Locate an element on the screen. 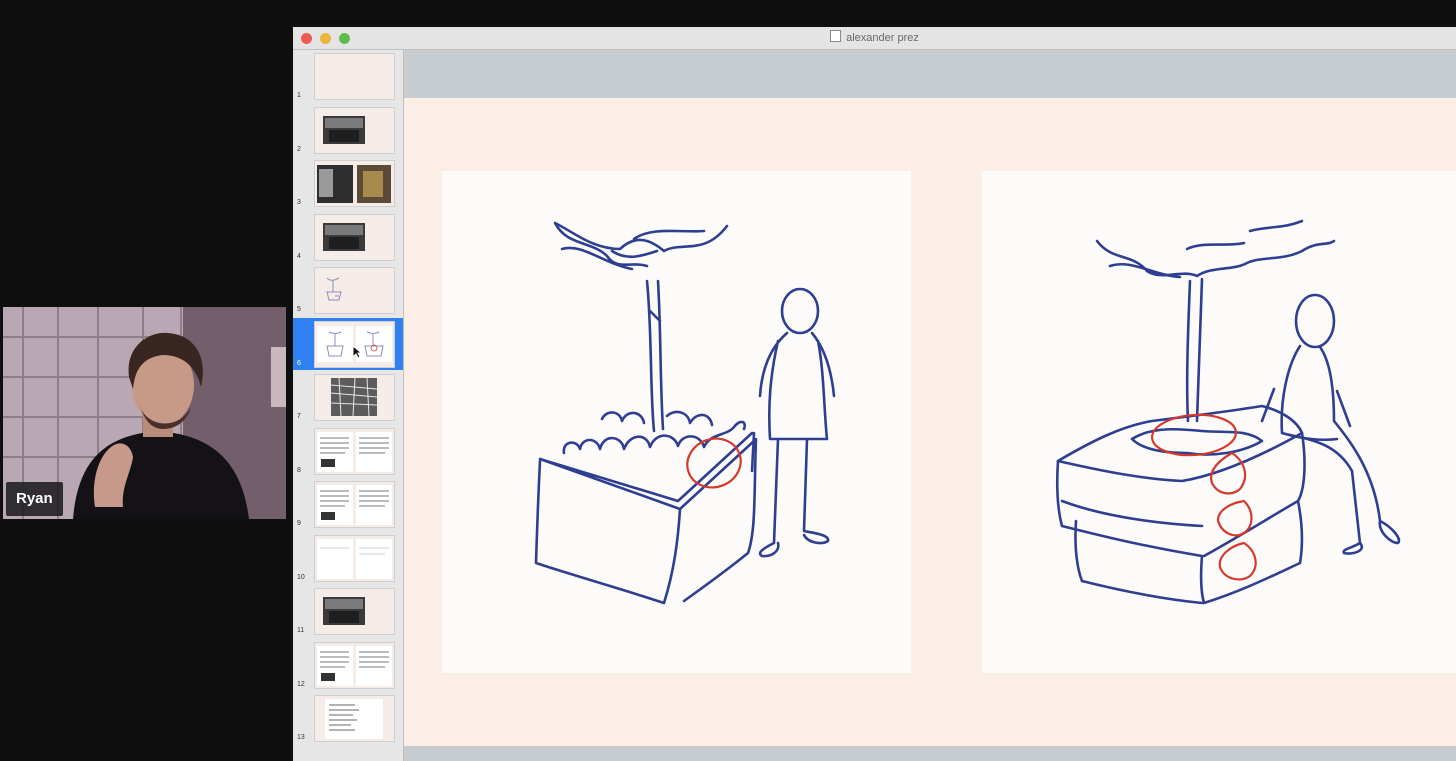 This screenshot has height=761, width=1456. window-title: alexander prez is located at coordinates (874, 38).